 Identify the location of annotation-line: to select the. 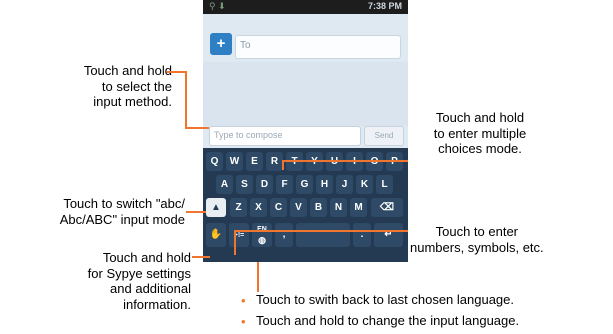
(136, 86).